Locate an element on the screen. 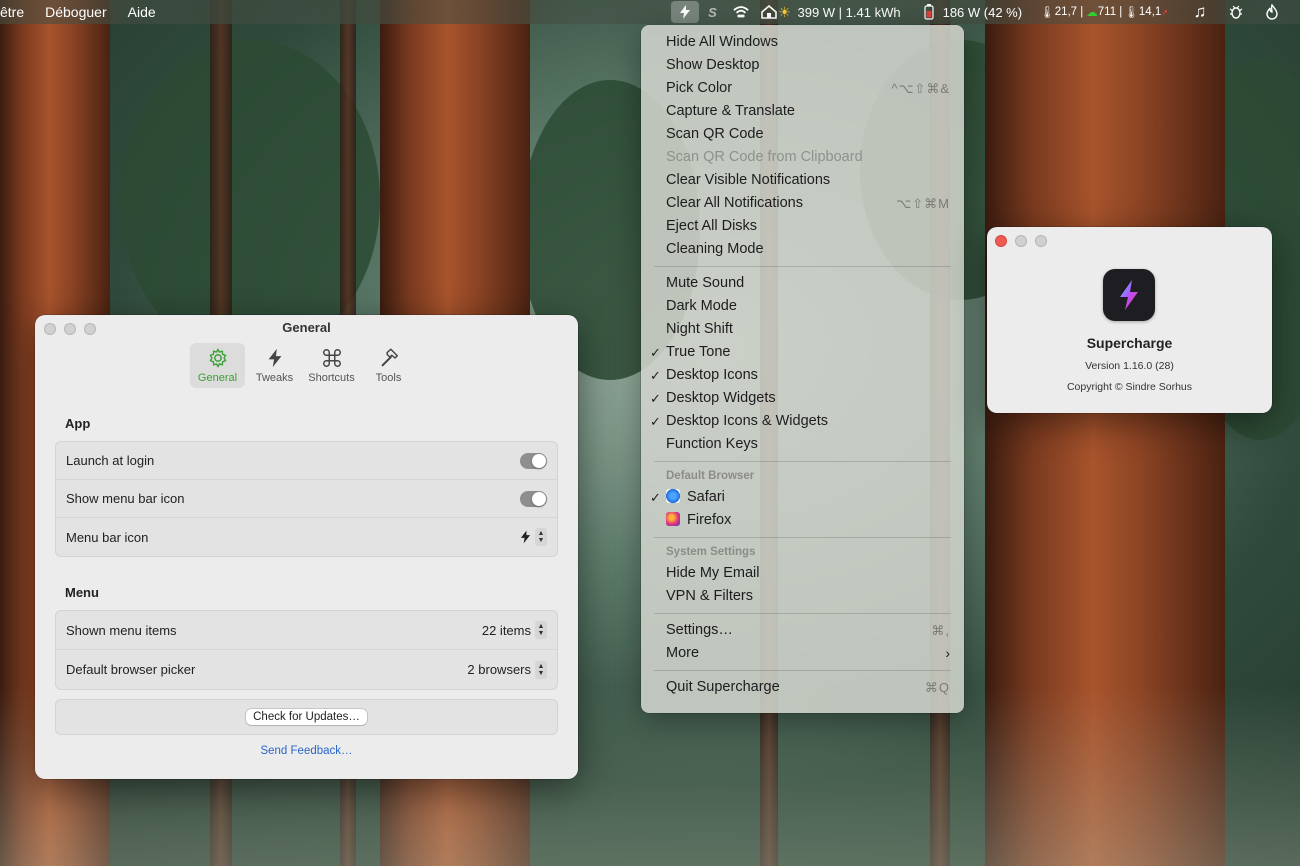  command-key-icon is located at coordinates (331, 358).